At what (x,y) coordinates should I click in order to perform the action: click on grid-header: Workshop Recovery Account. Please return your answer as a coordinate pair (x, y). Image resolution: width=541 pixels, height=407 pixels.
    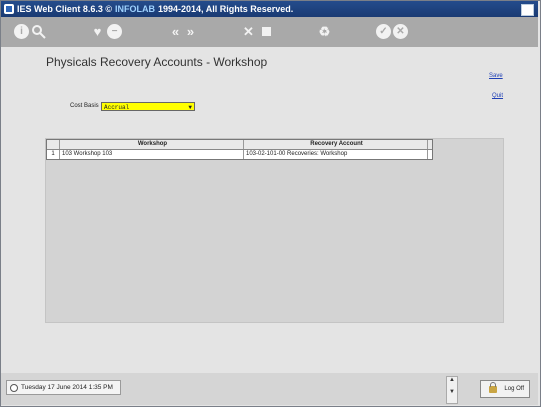
    Looking at the image, I should click on (239, 145).